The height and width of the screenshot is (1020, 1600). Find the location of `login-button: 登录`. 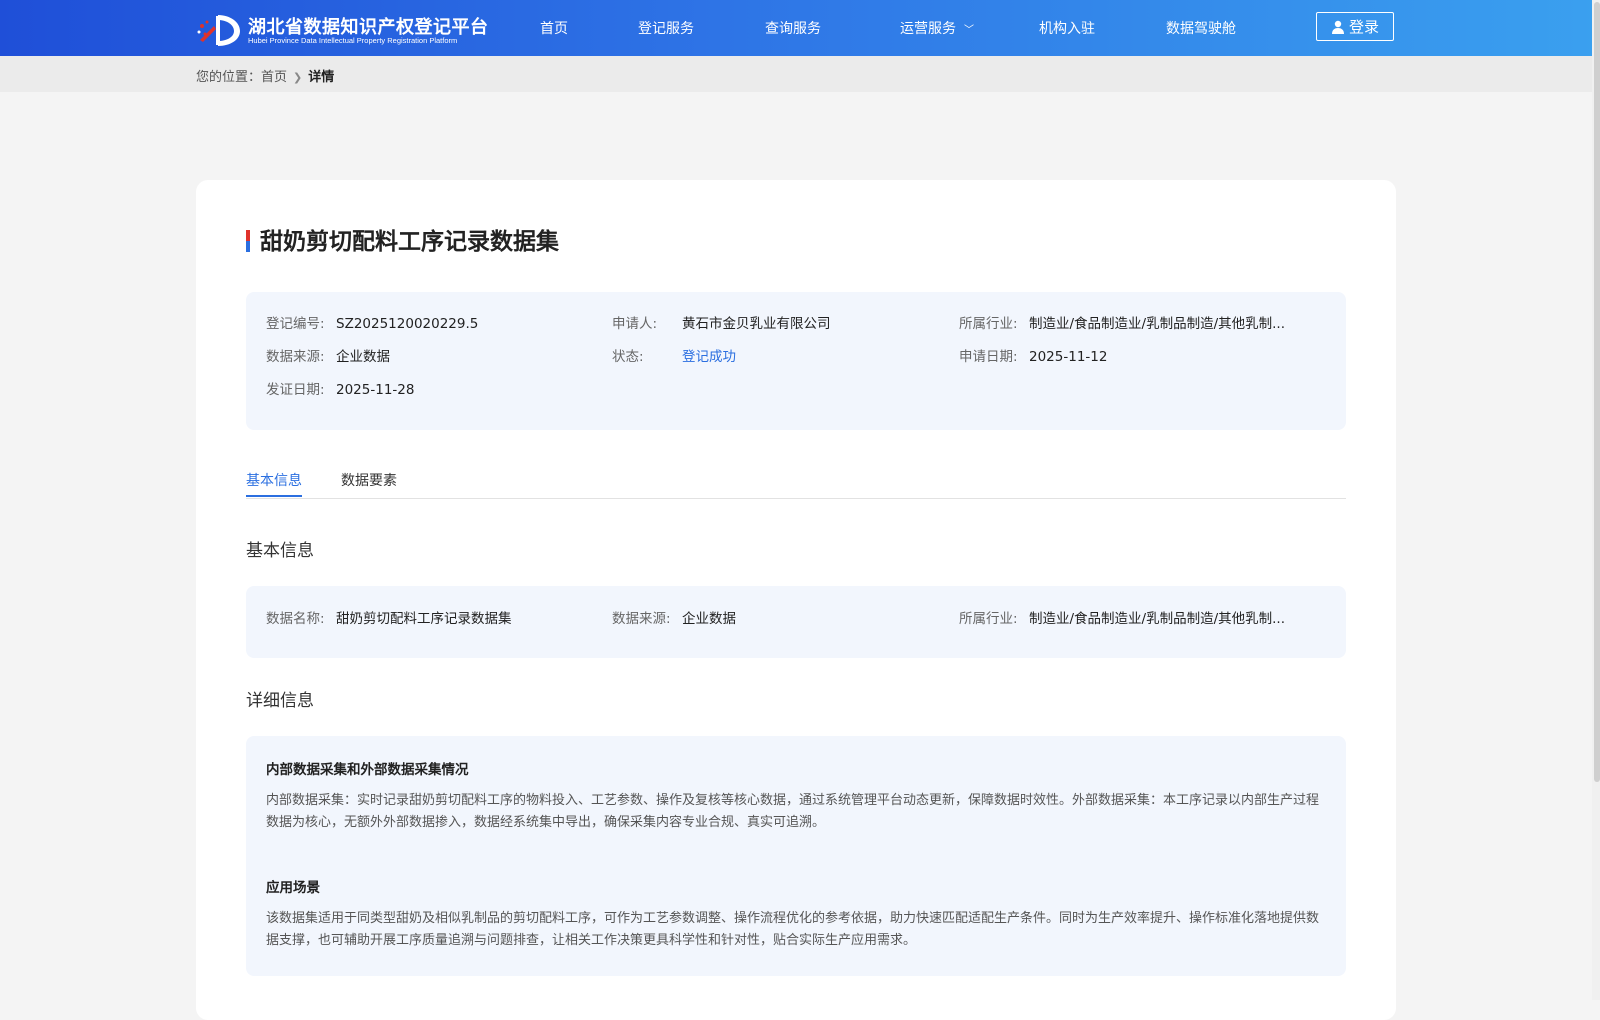

login-button: 登录 is located at coordinates (1355, 26).